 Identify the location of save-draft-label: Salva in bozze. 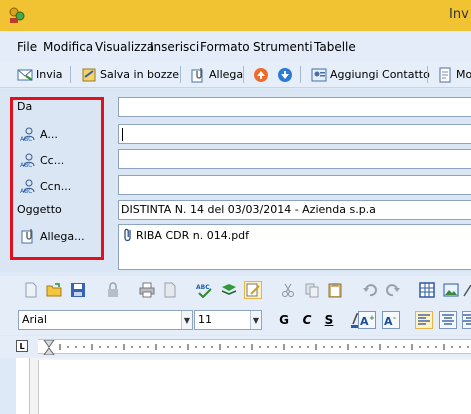
(140, 74).